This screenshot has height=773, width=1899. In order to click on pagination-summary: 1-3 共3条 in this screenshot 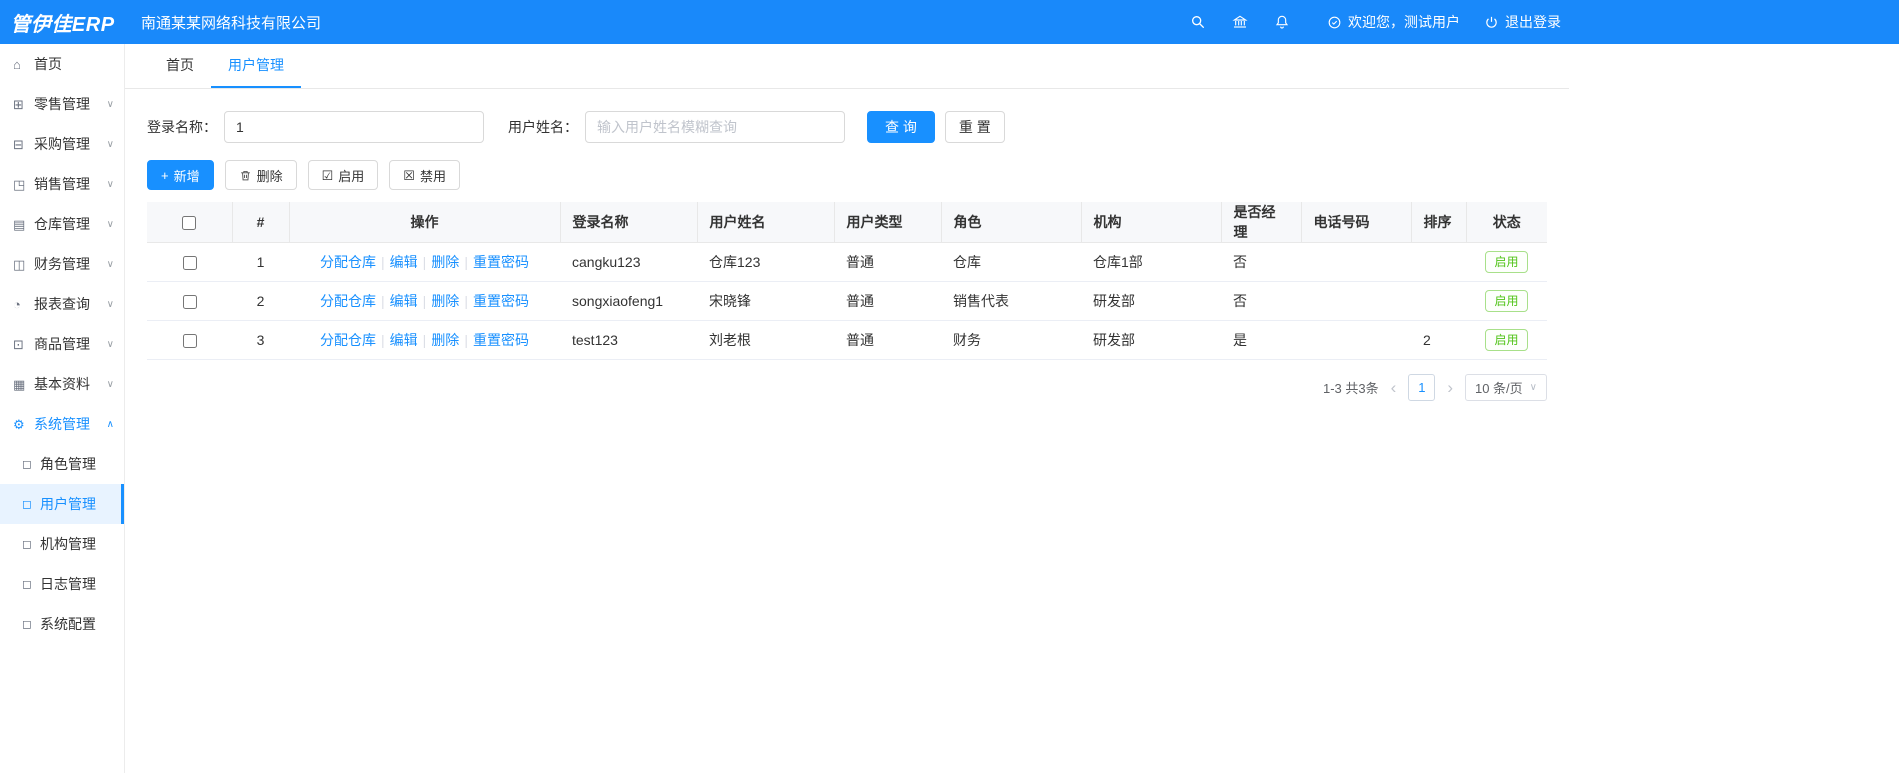, I will do `click(1351, 388)`.